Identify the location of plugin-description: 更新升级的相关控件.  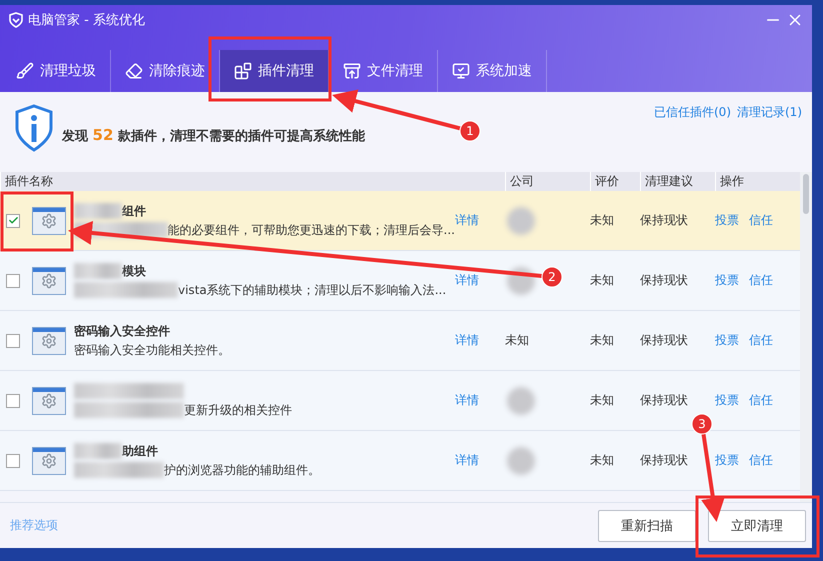
(238, 410).